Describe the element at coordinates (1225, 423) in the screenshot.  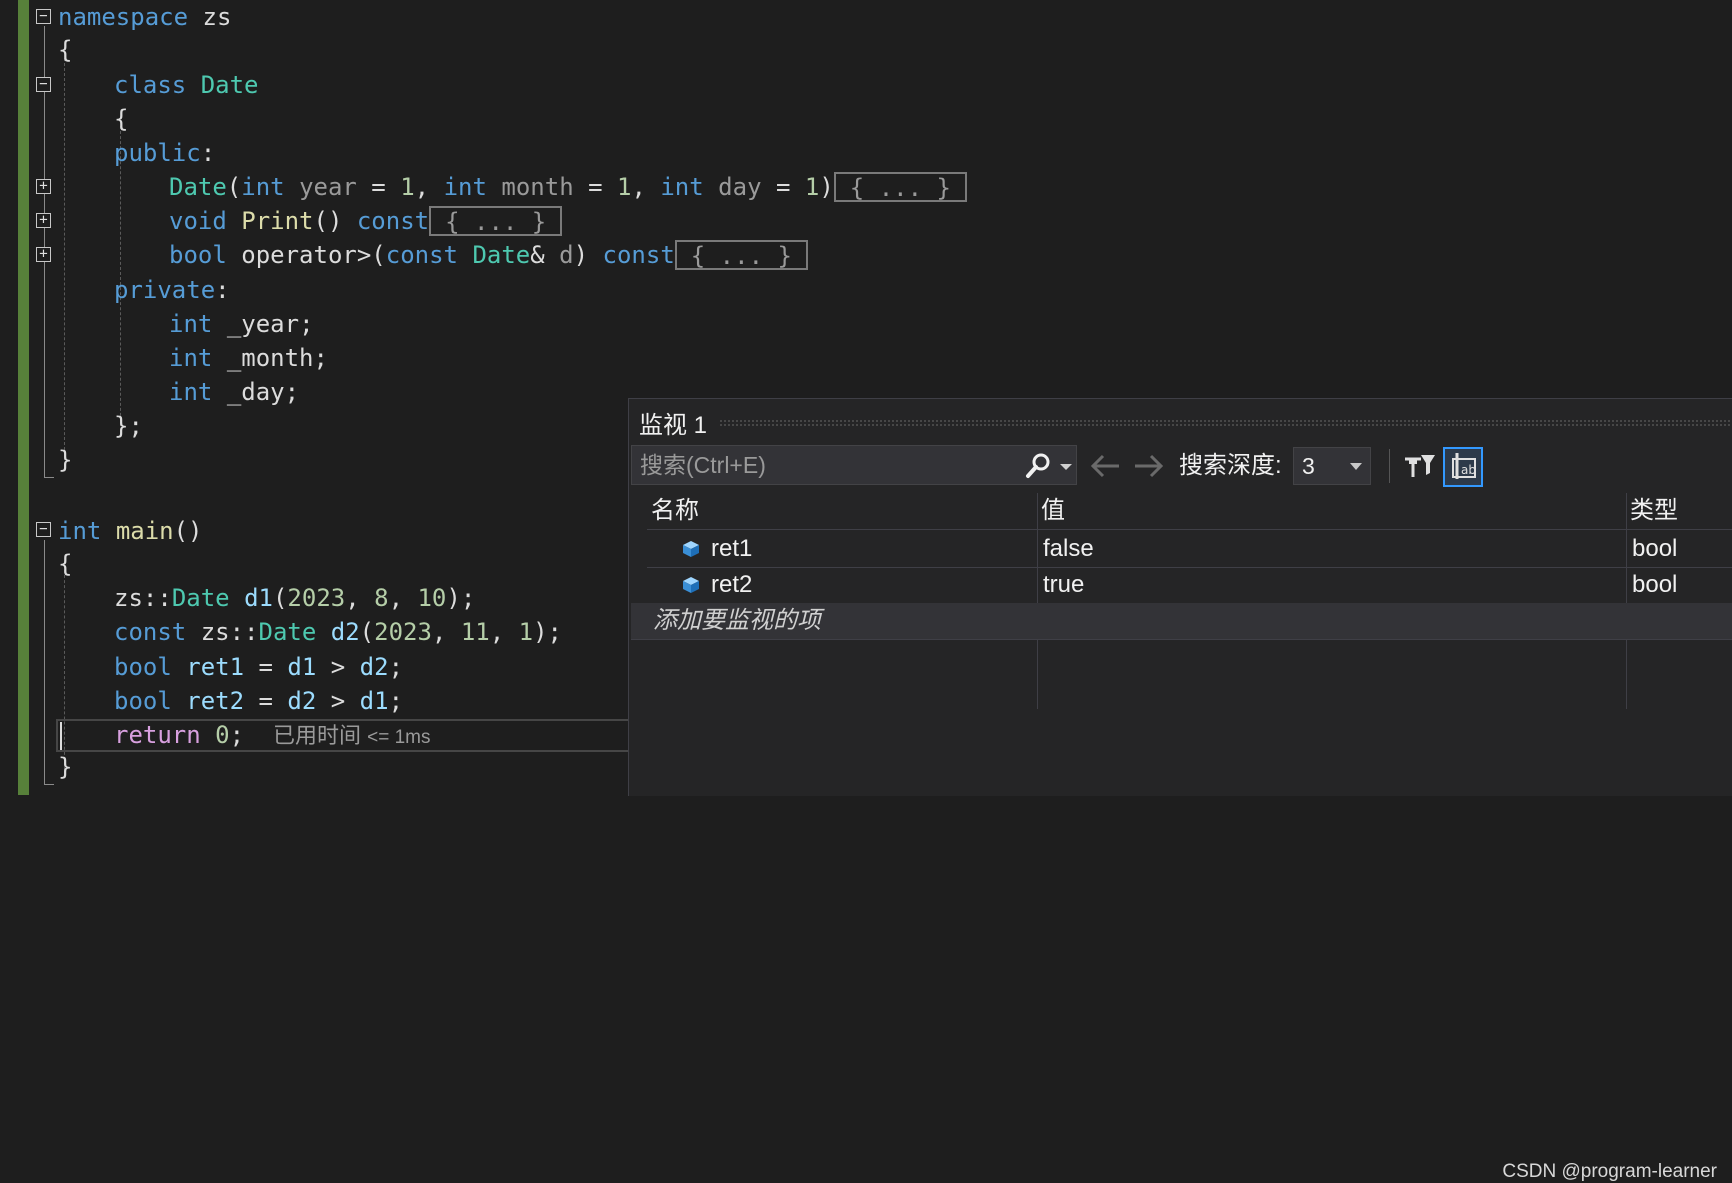
I see `panel-drag-grip` at that location.